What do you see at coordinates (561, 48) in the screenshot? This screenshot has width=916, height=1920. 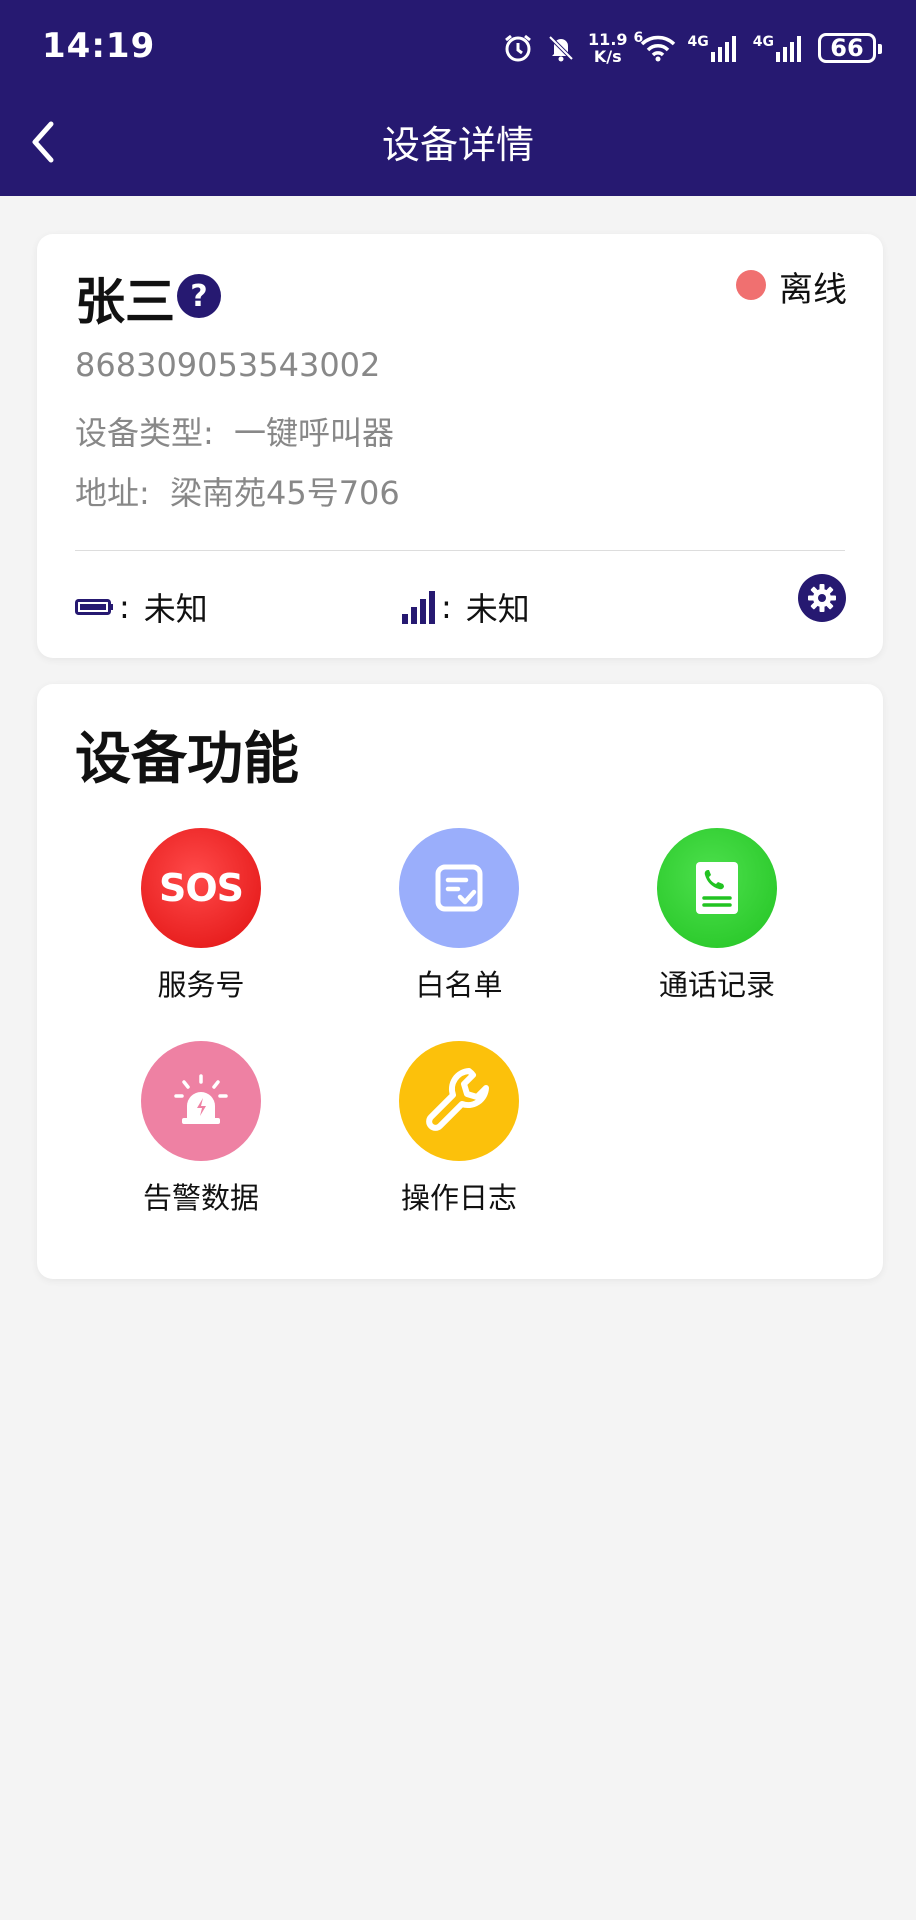 I see `mute-bell-icon` at bounding box center [561, 48].